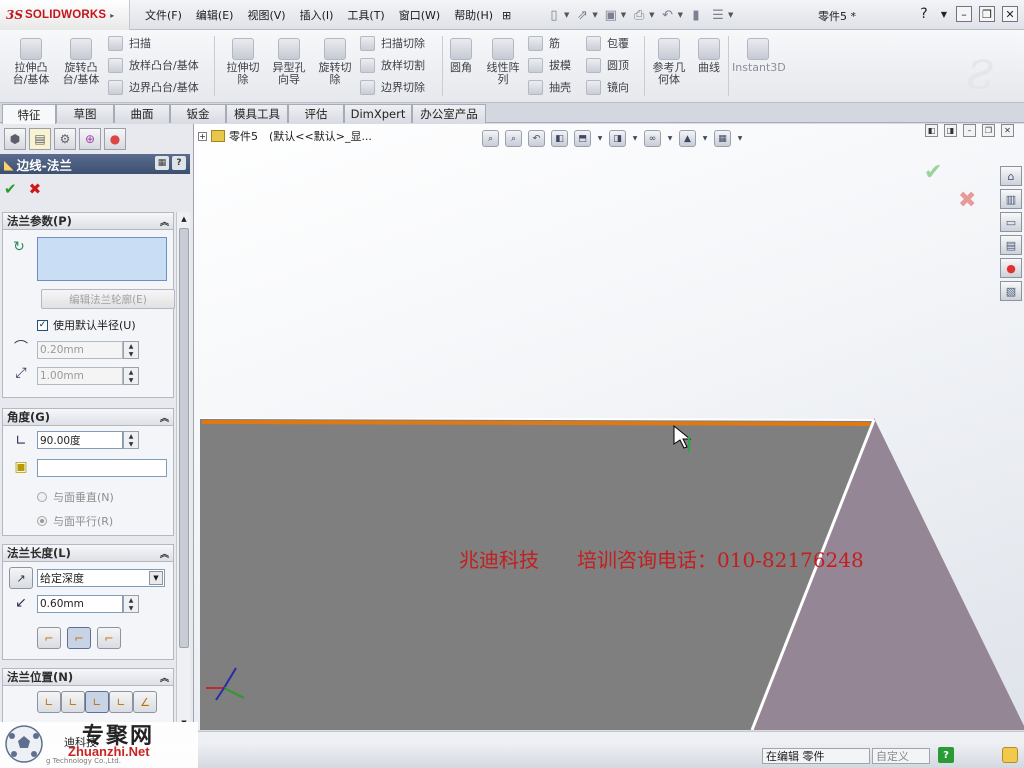 This screenshot has height=768, width=1024. I want to click on tab-mold-tools: 模具工具, so click(257, 113).